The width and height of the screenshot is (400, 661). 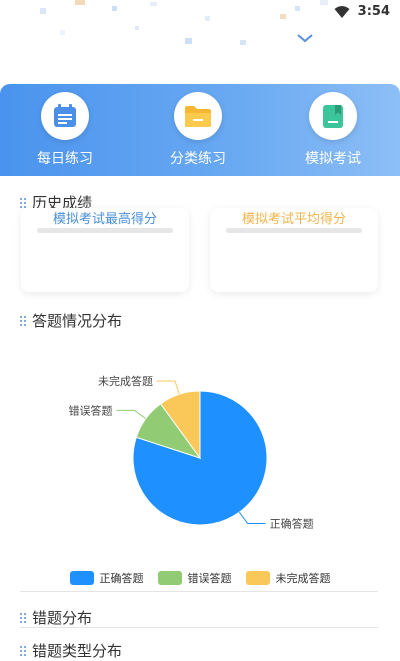 I want to click on max-score-card: 模拟考试最高得分, so click(x=105, y=250).